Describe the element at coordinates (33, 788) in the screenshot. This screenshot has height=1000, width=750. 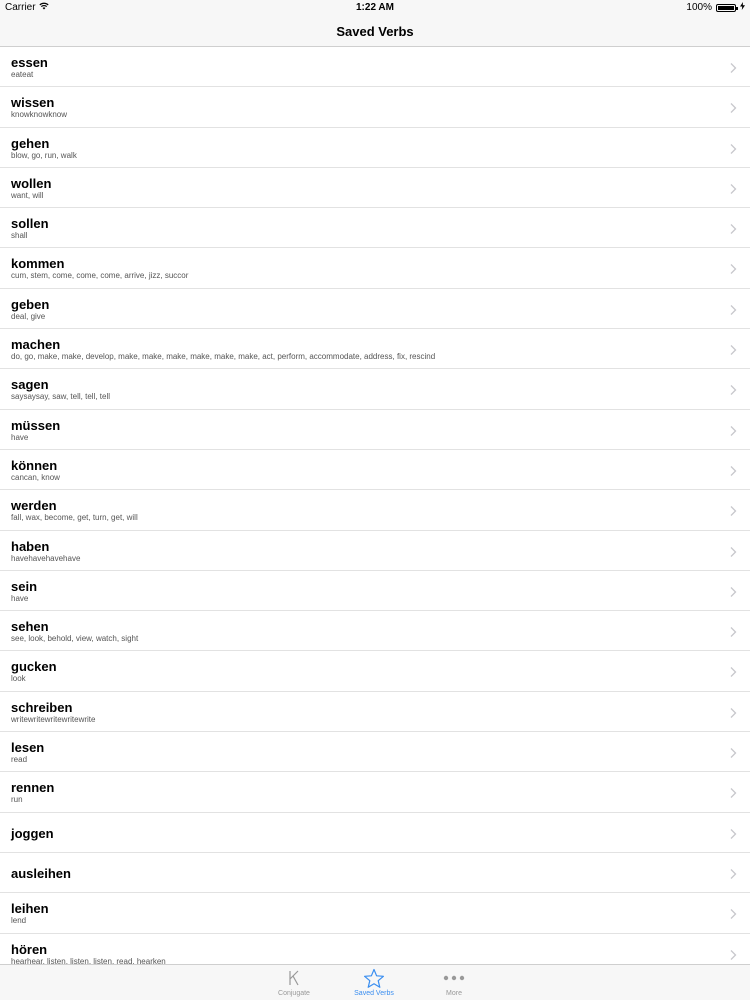
I see `verb-title: rennen` at that location.